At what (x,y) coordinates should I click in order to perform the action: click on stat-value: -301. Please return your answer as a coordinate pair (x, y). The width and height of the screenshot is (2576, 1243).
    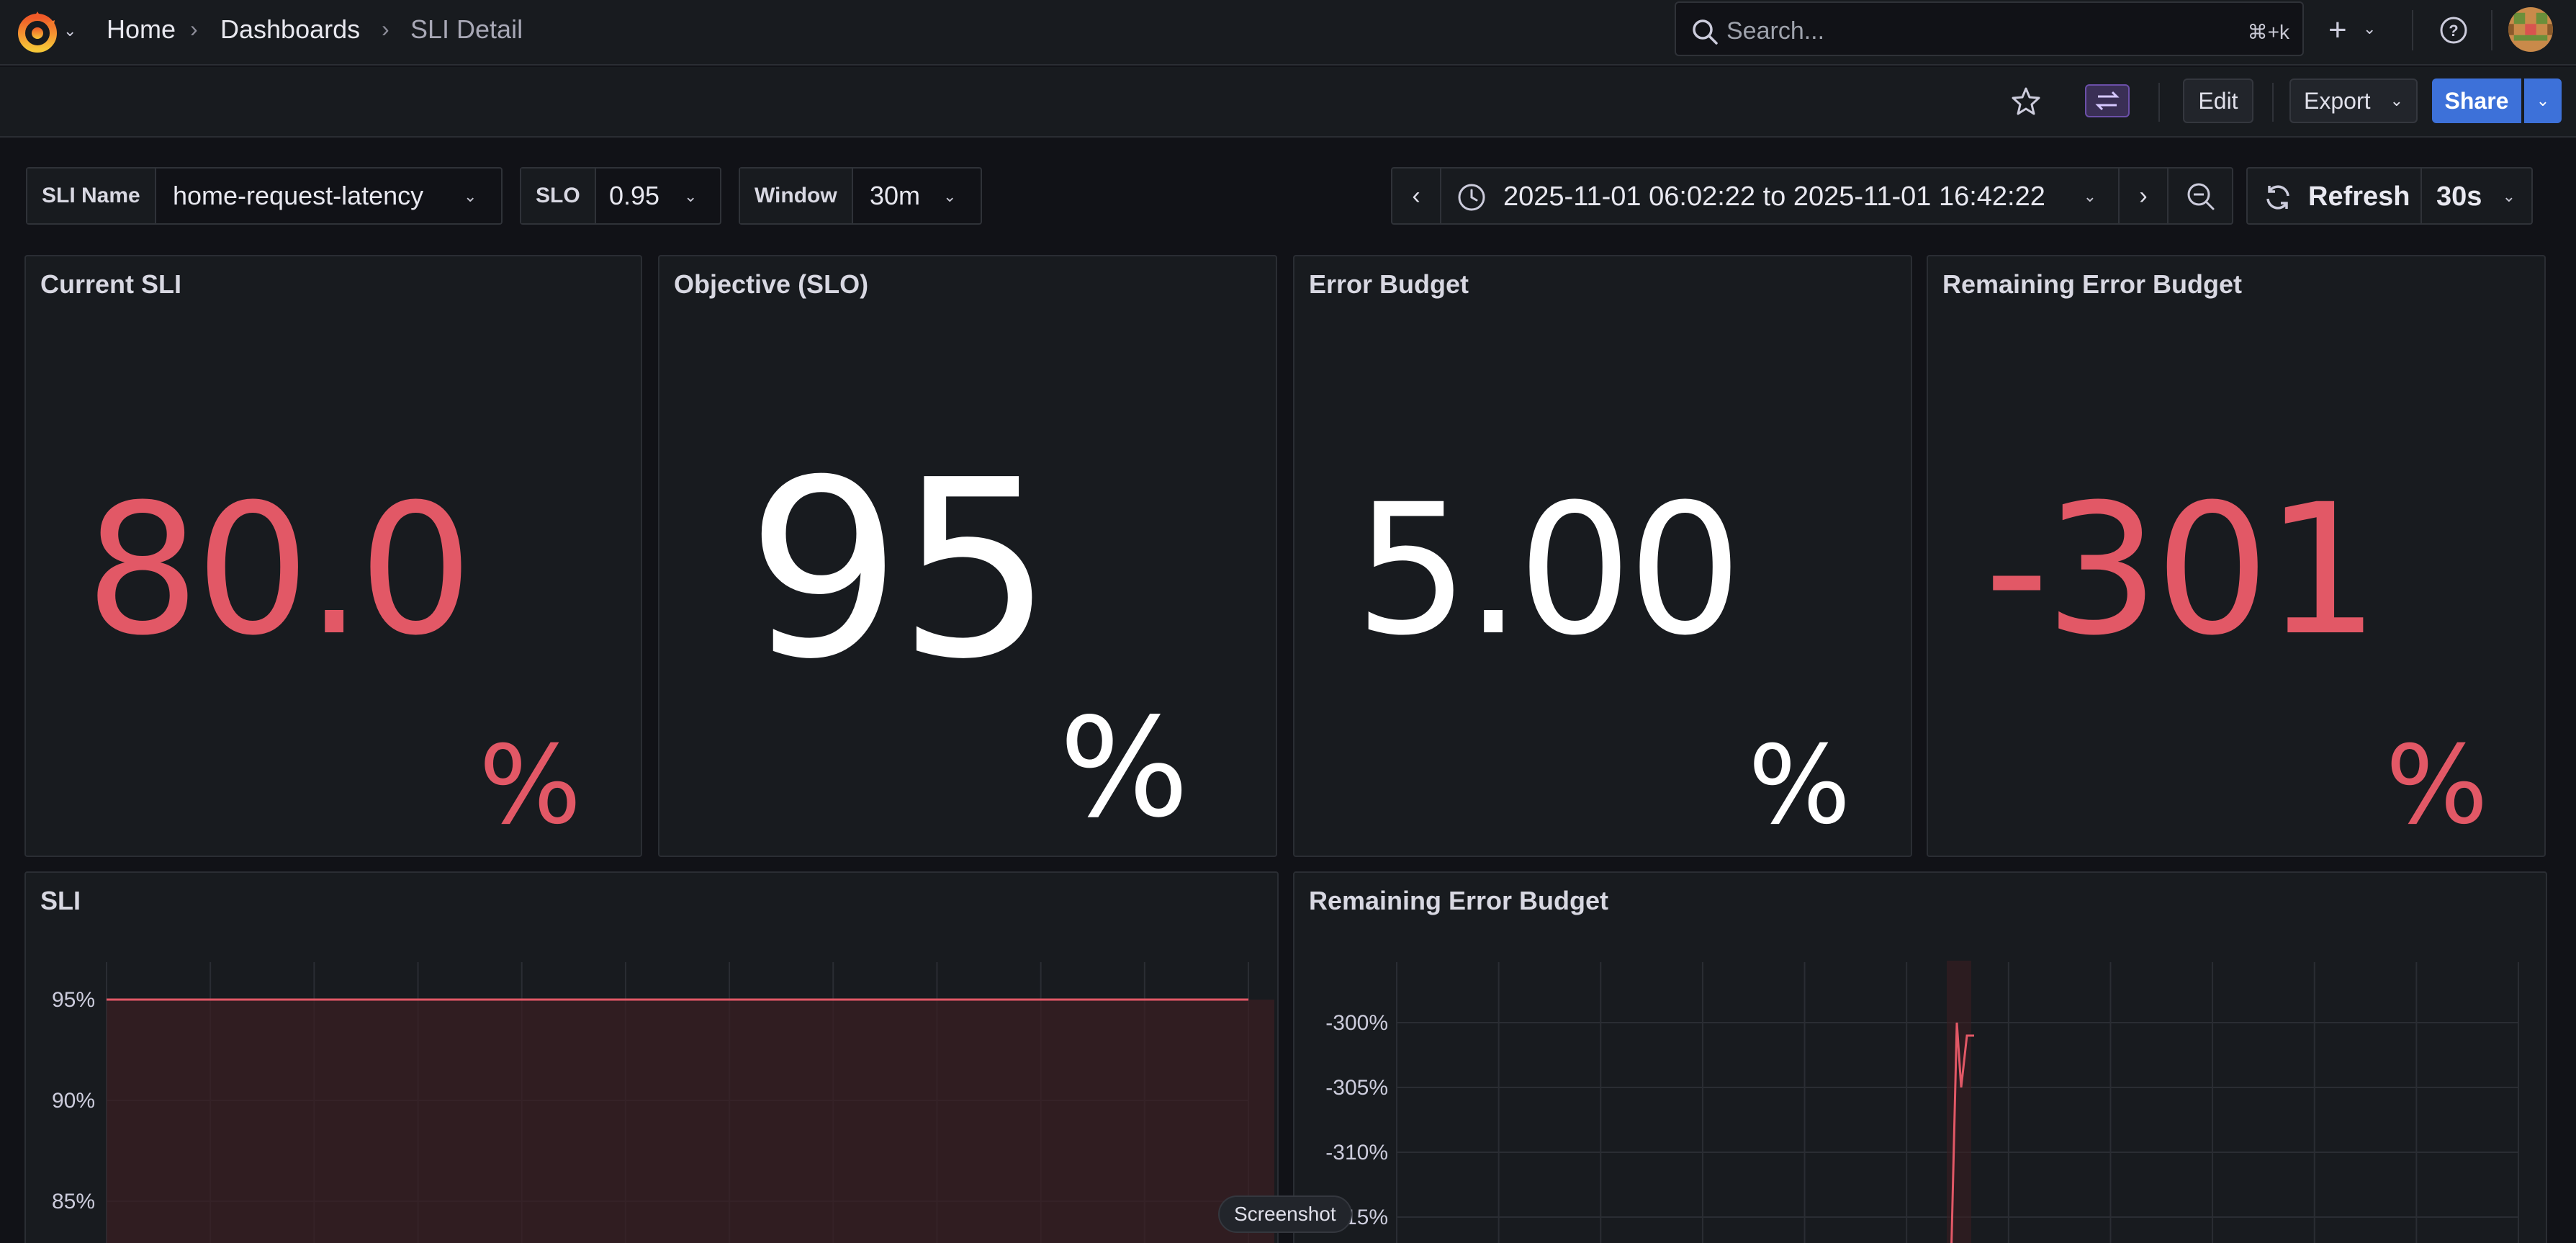
    Looking at the image, I should click on (2181, 570).